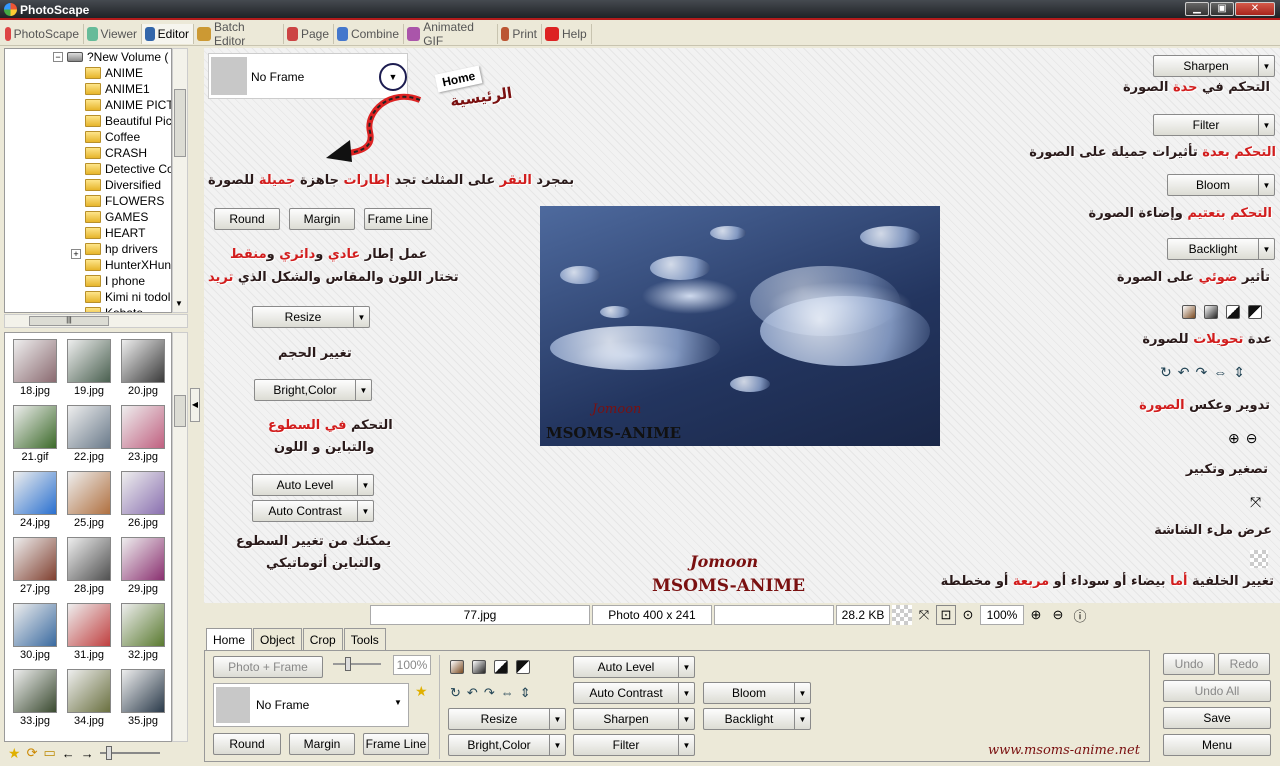  I want to click on panel-round-button: Round, so click(247, 744).